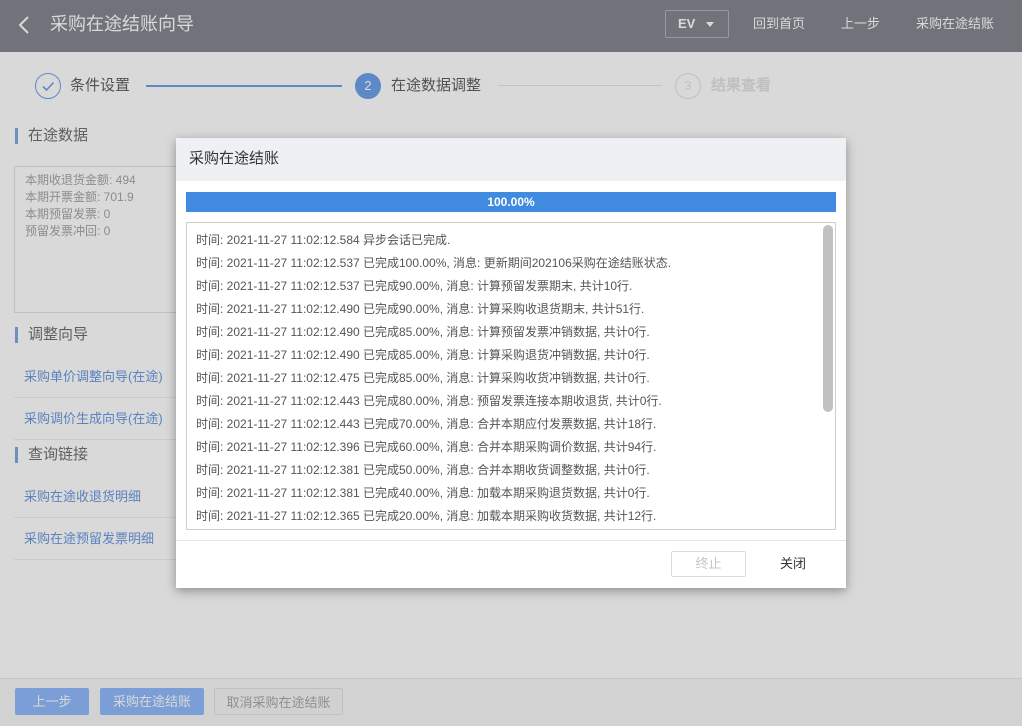 This screenshot has height=726, width=1022. I want to click on progress-bar: 100.00%, so click(511, 202).